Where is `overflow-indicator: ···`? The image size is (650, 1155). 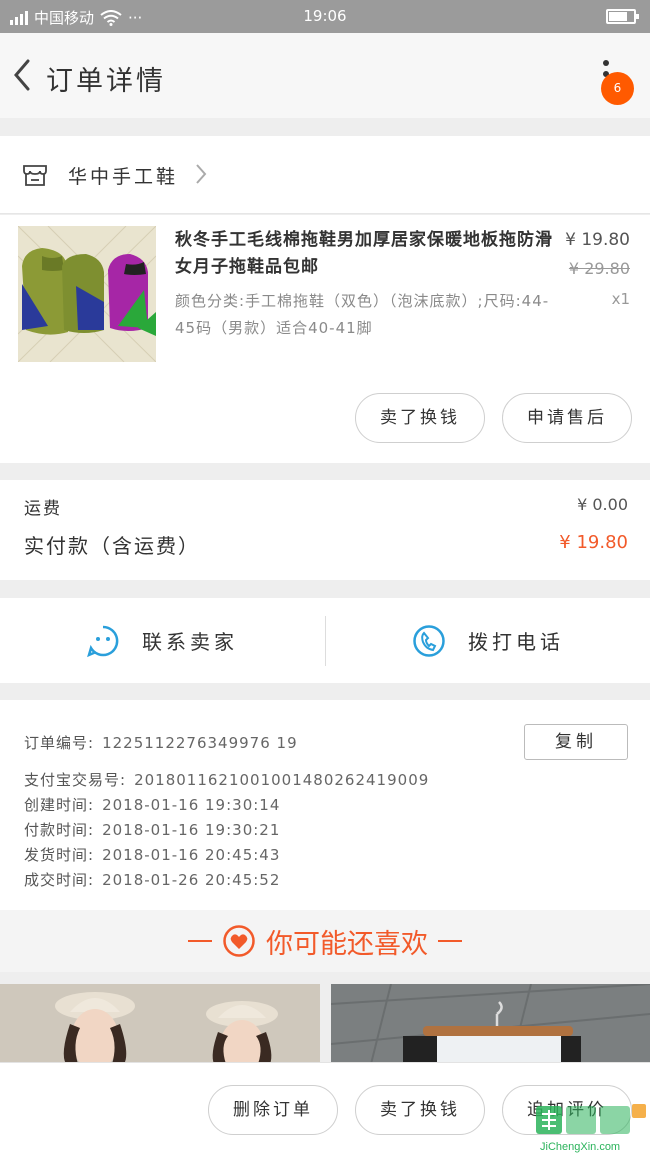 overflow-indicator: ··· is located at coordinates (135, 17).